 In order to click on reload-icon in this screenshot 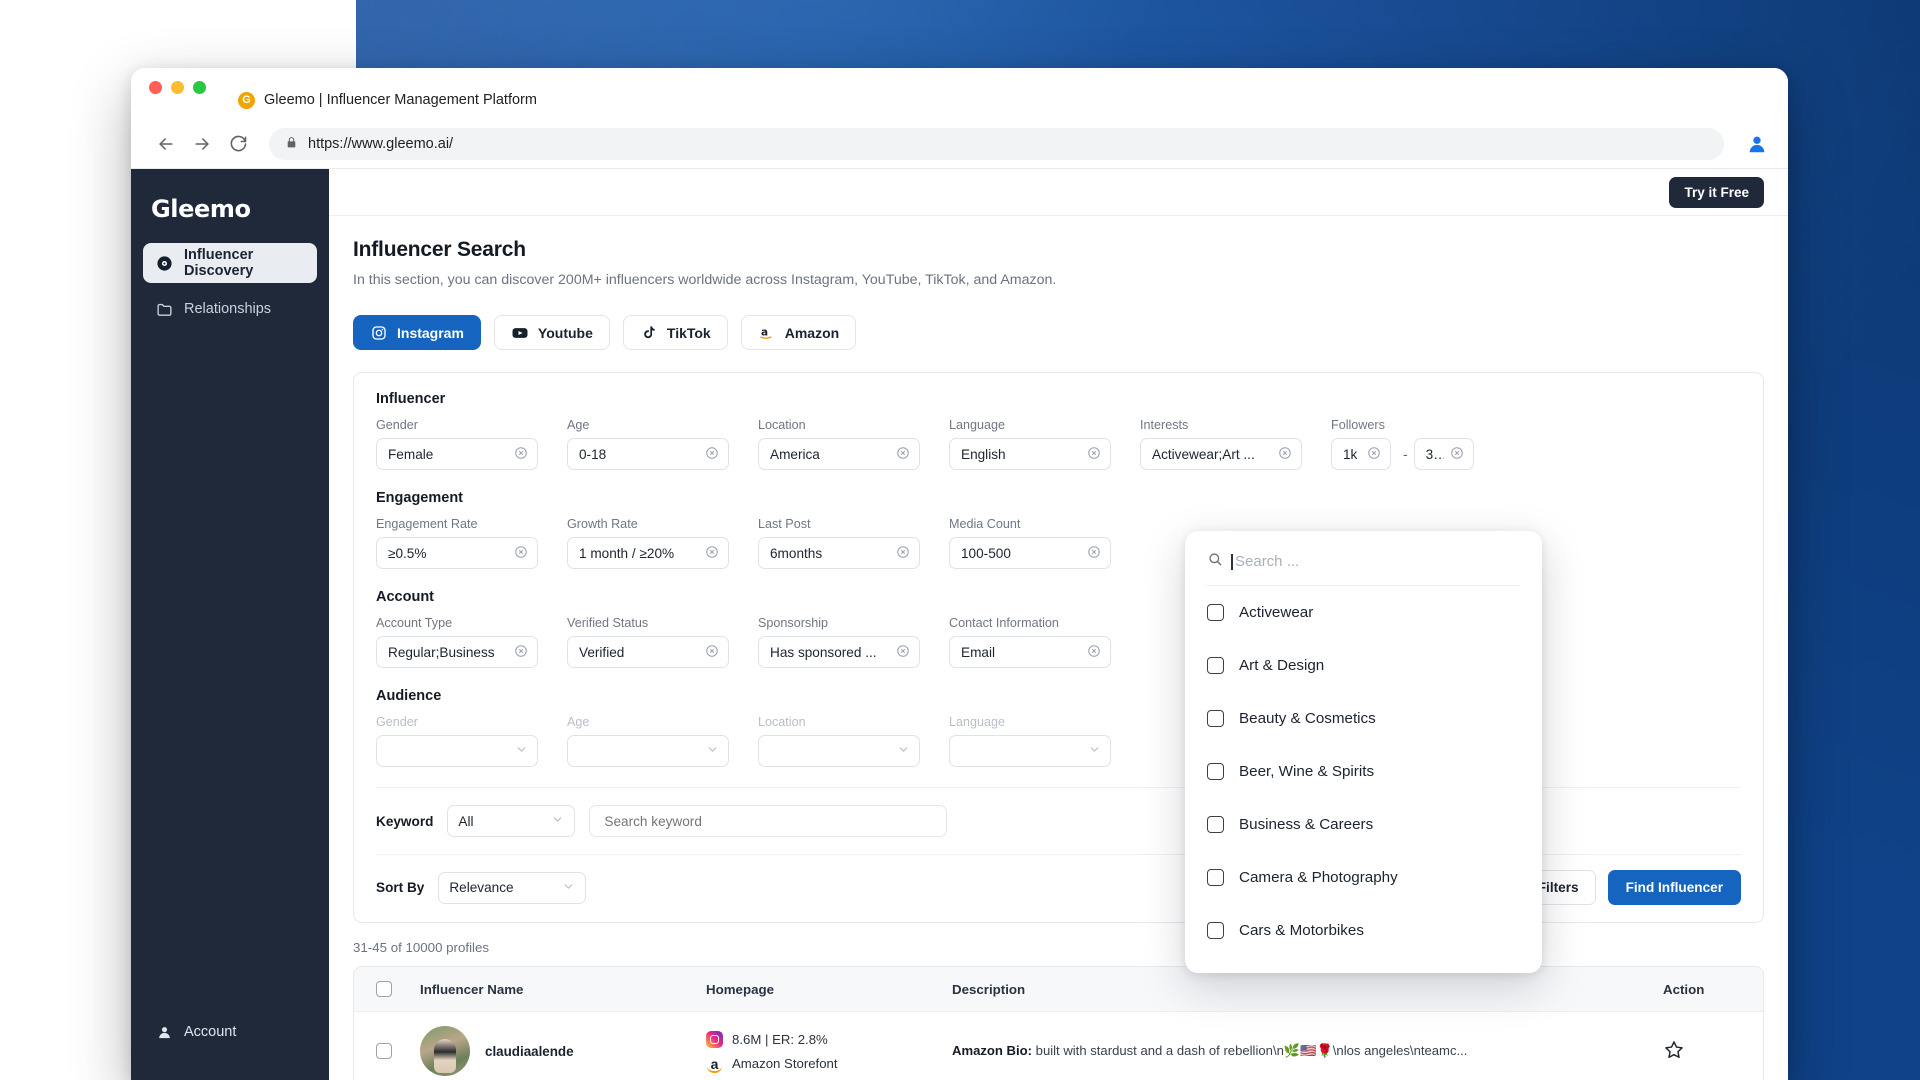, I will do `click(238, 144)`.